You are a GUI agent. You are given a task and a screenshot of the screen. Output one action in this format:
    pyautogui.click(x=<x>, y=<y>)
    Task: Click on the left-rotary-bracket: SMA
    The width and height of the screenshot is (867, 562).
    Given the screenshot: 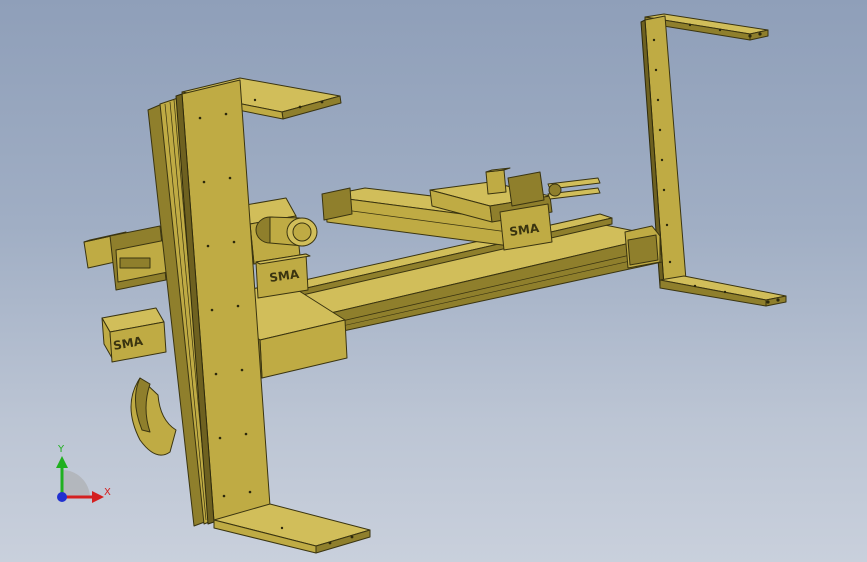 What is the action you would take?
    pyautogui.click(x=139, y=381)
    